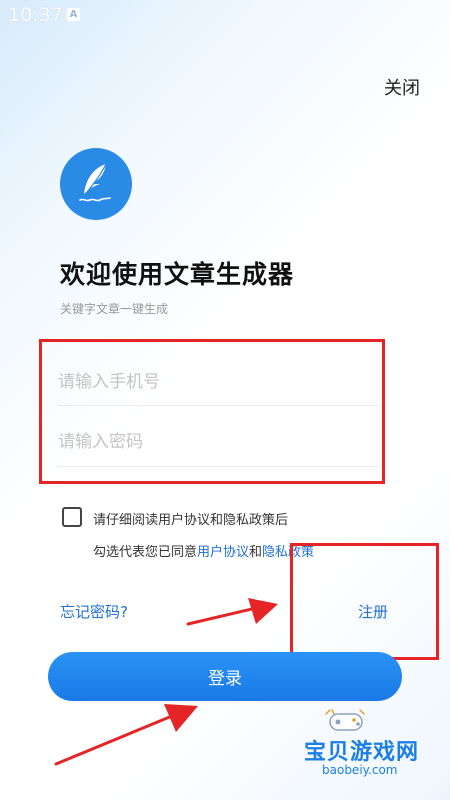 This screenshot has width=450, height=800. I want to click on phone-divider, so click(219, 405).